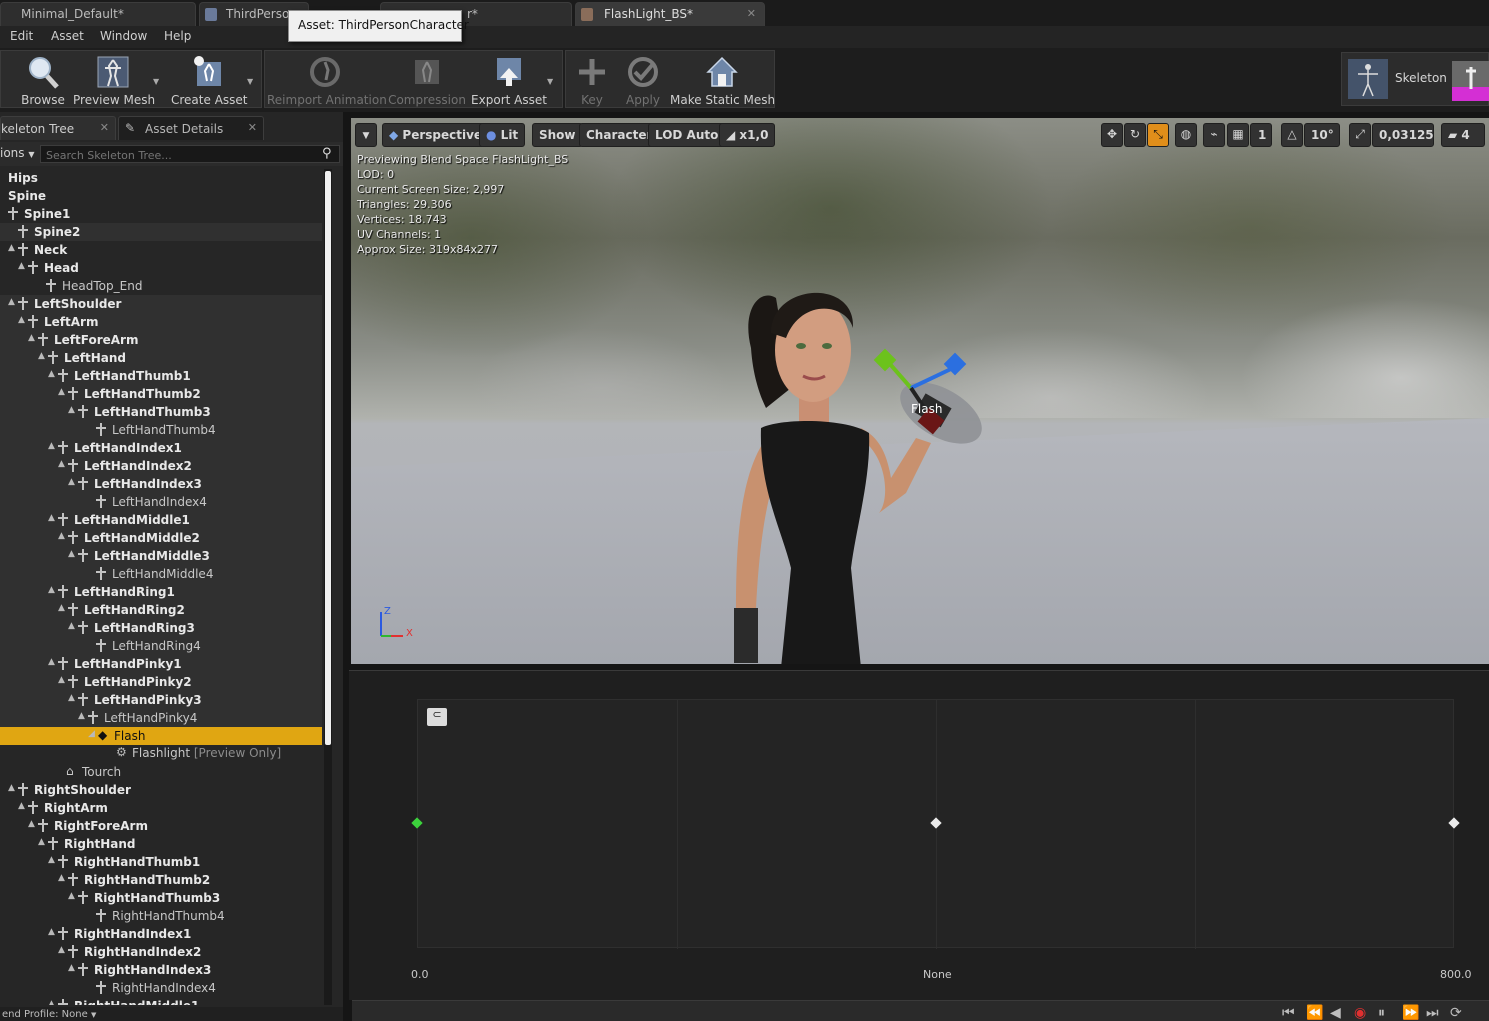  What do you see at coordinates (1314, 1013) in the screenshot?
I see `step-back-icon: ⏪` at bounding box center [1314, 1013].